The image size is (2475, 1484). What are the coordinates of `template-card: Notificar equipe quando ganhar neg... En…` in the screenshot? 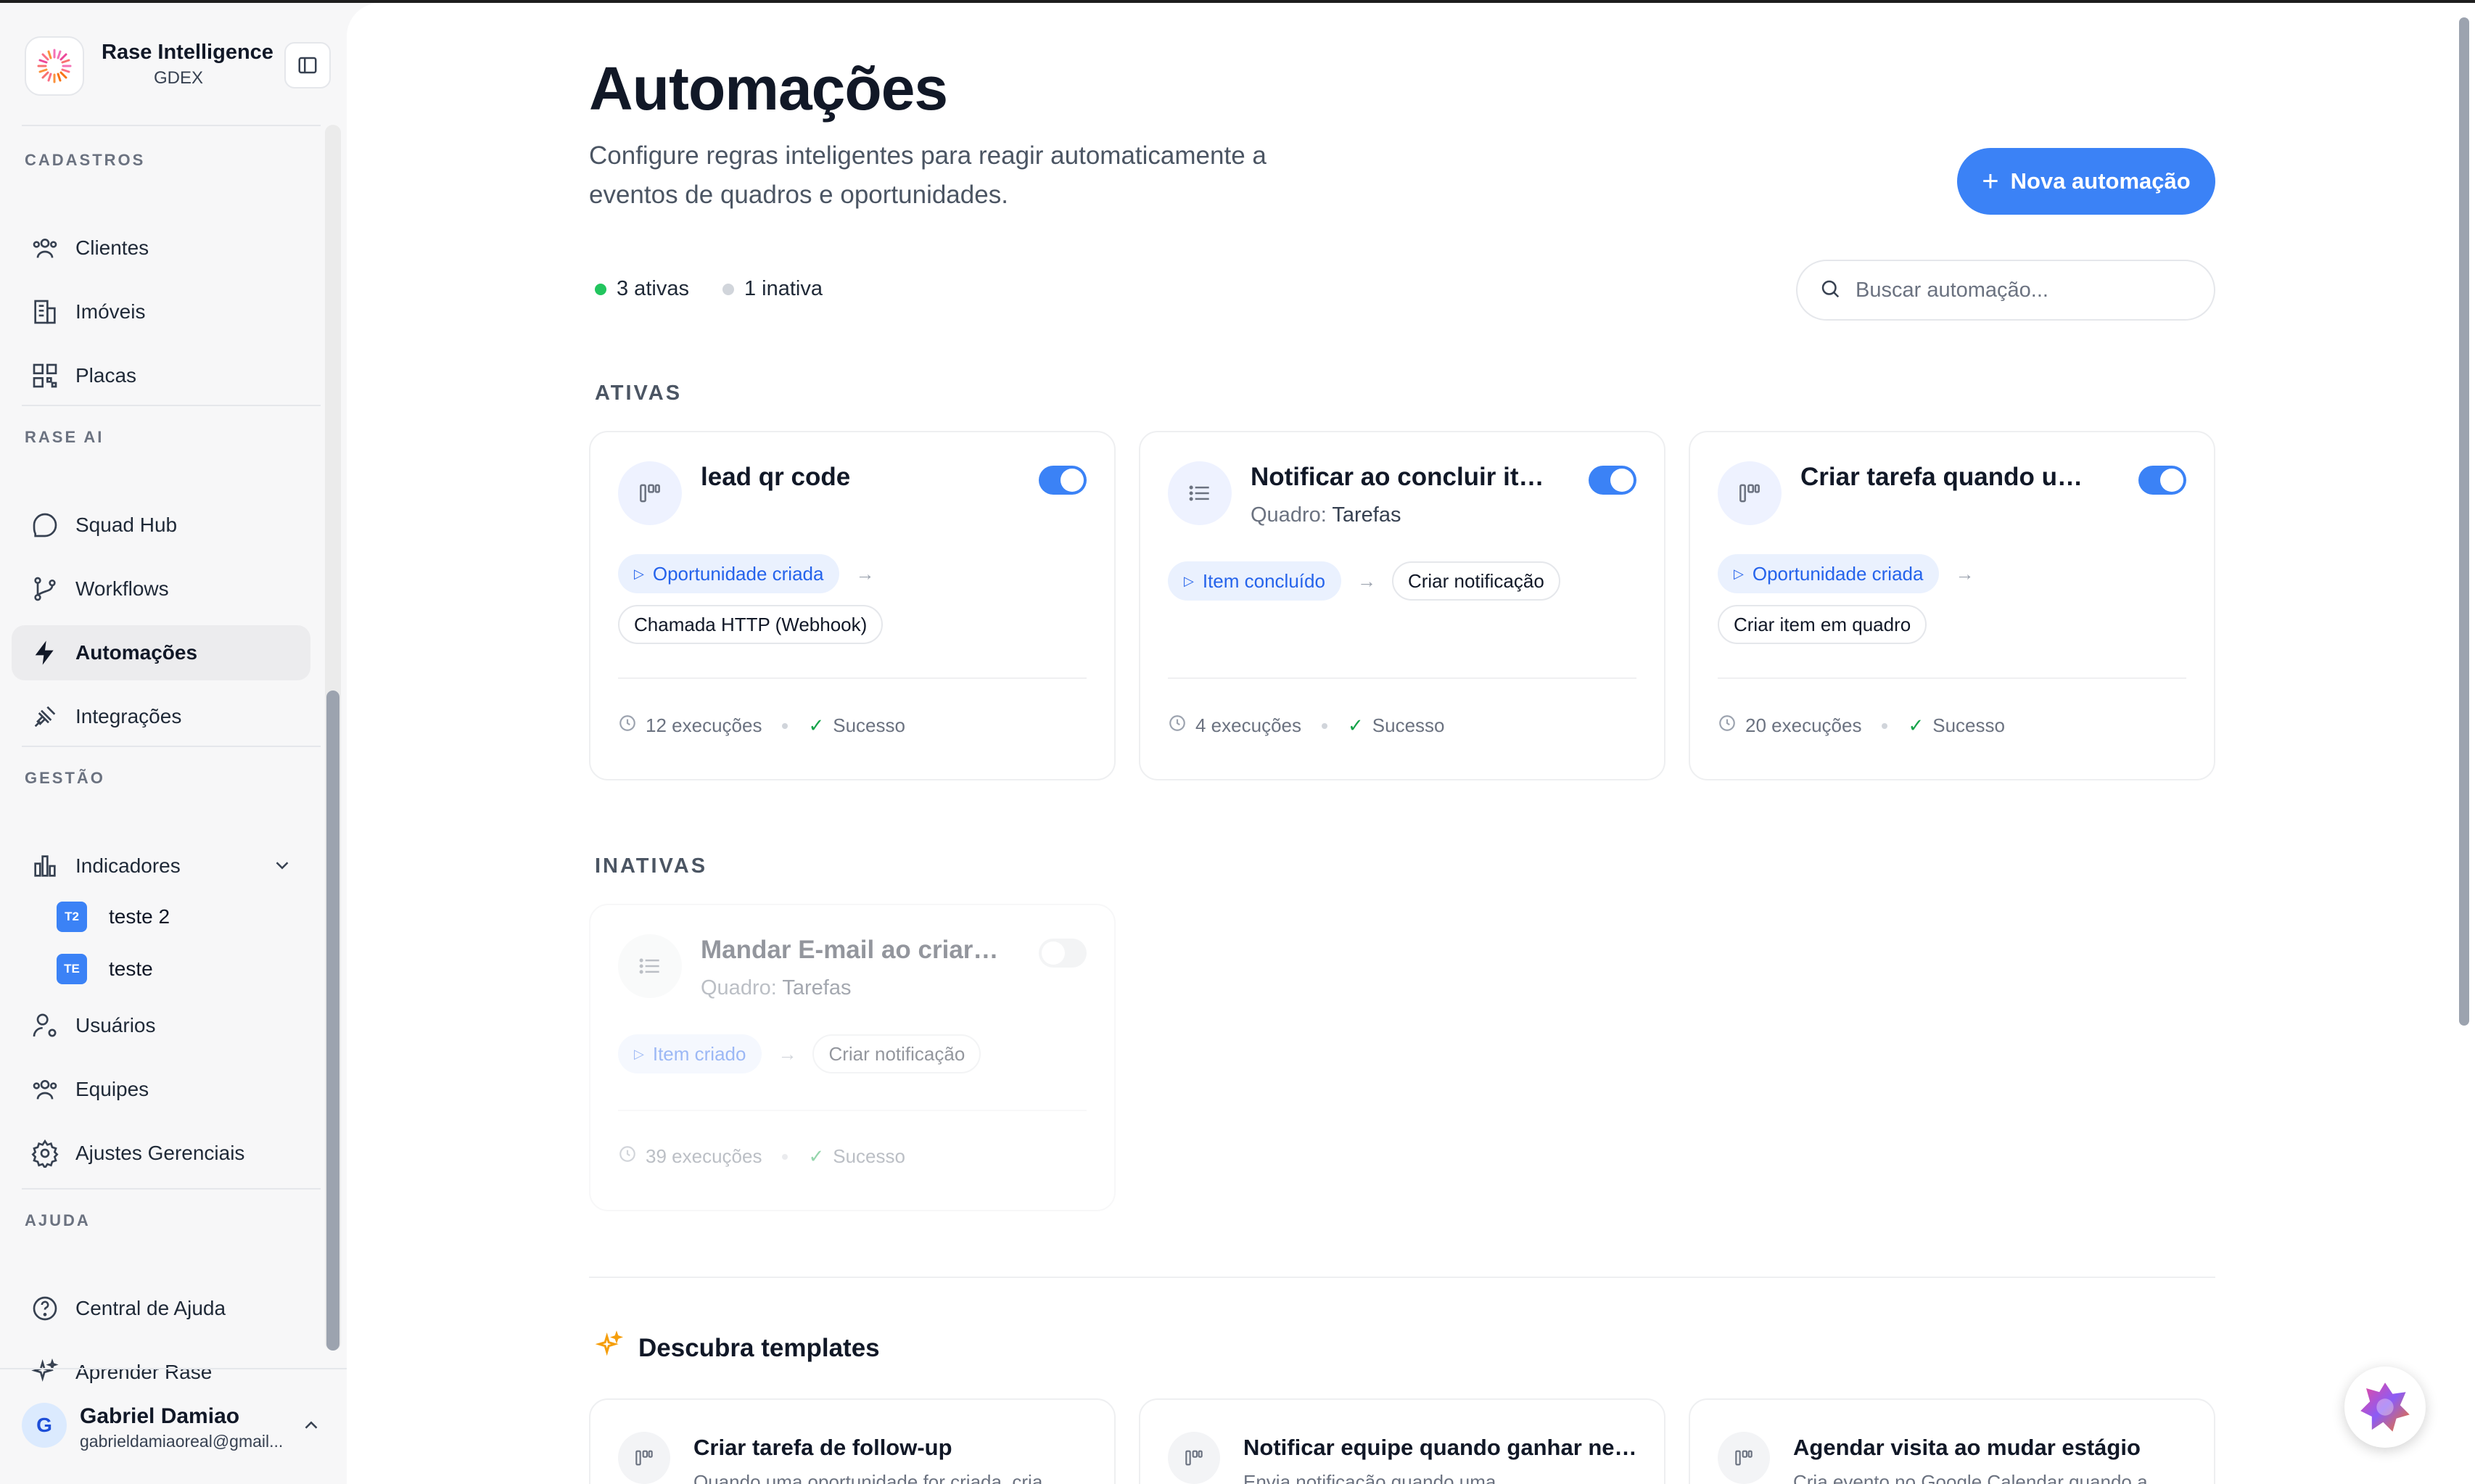 It's located at (1402, 1441).